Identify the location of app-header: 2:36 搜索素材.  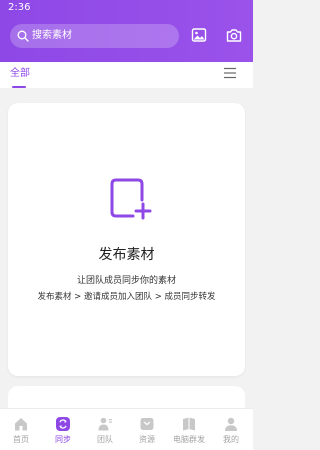
(126, 31).